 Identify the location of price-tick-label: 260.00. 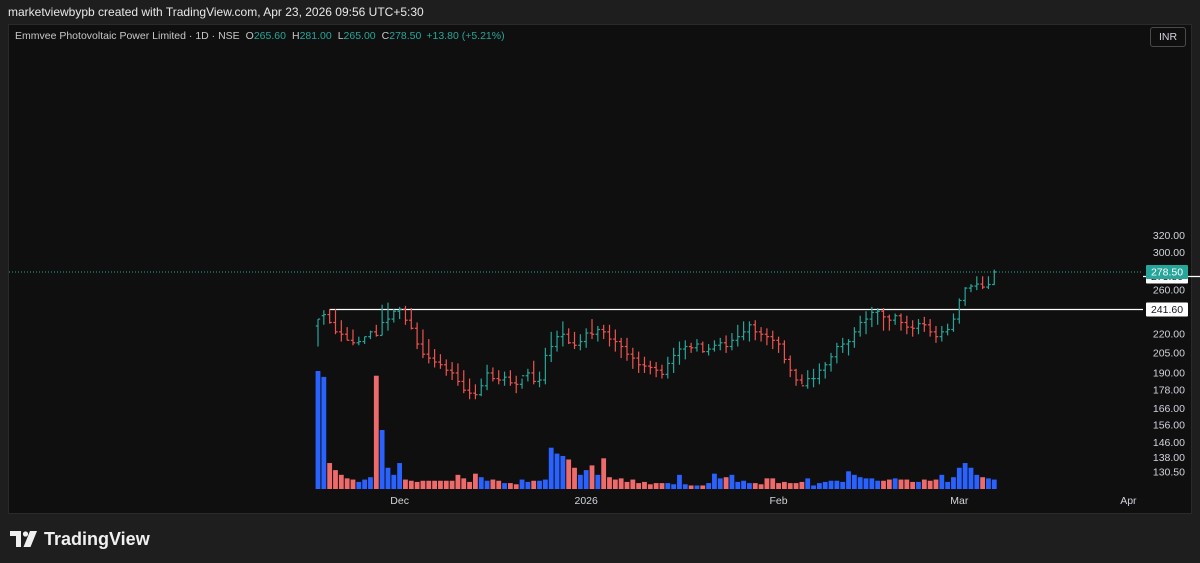
(1169, 291).